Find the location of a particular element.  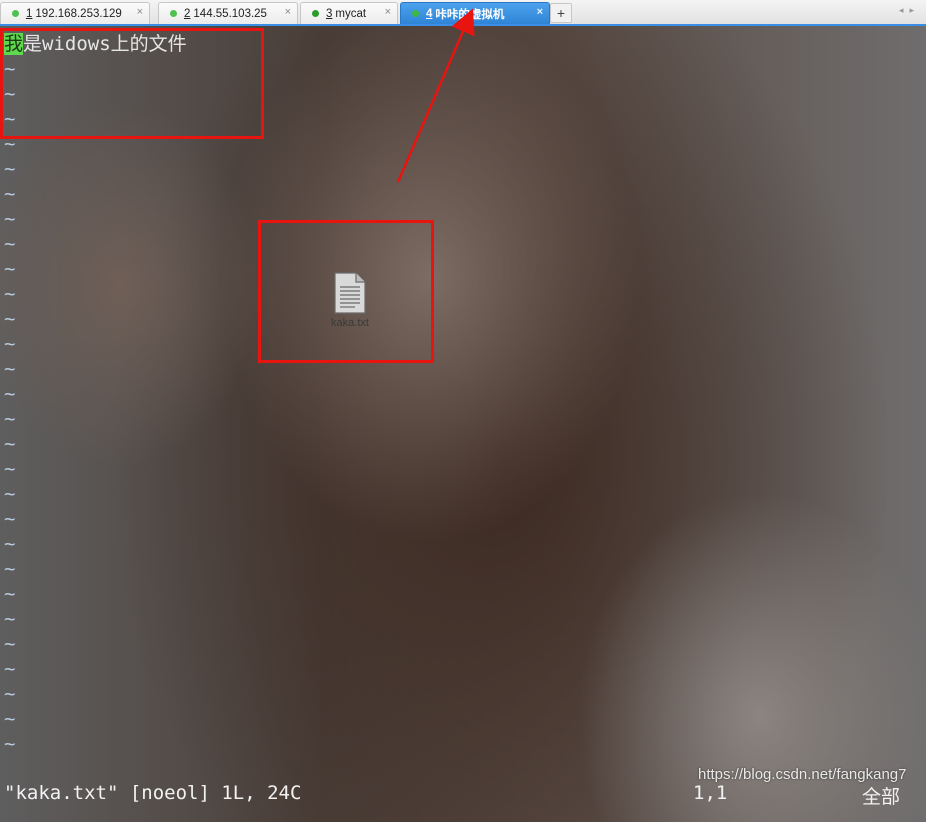

tab-number: 2 is located at coordinates (187, 13).